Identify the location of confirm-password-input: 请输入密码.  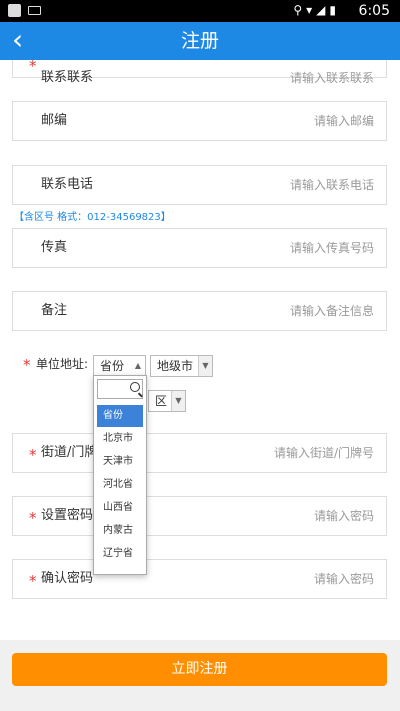
(344, 579).